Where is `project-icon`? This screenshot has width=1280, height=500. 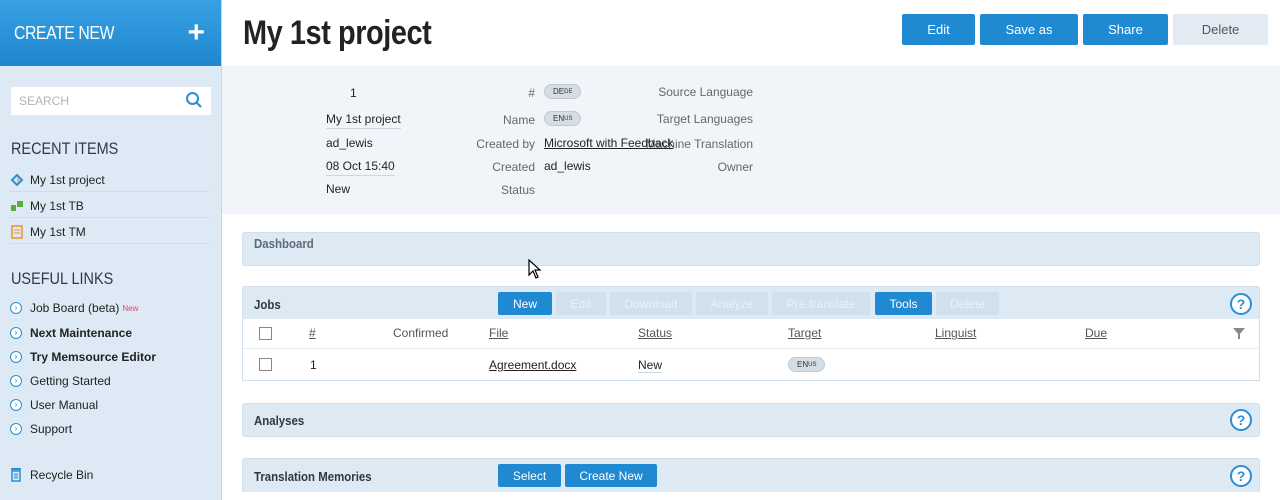 project-icon is located at coordinates (17, 180).